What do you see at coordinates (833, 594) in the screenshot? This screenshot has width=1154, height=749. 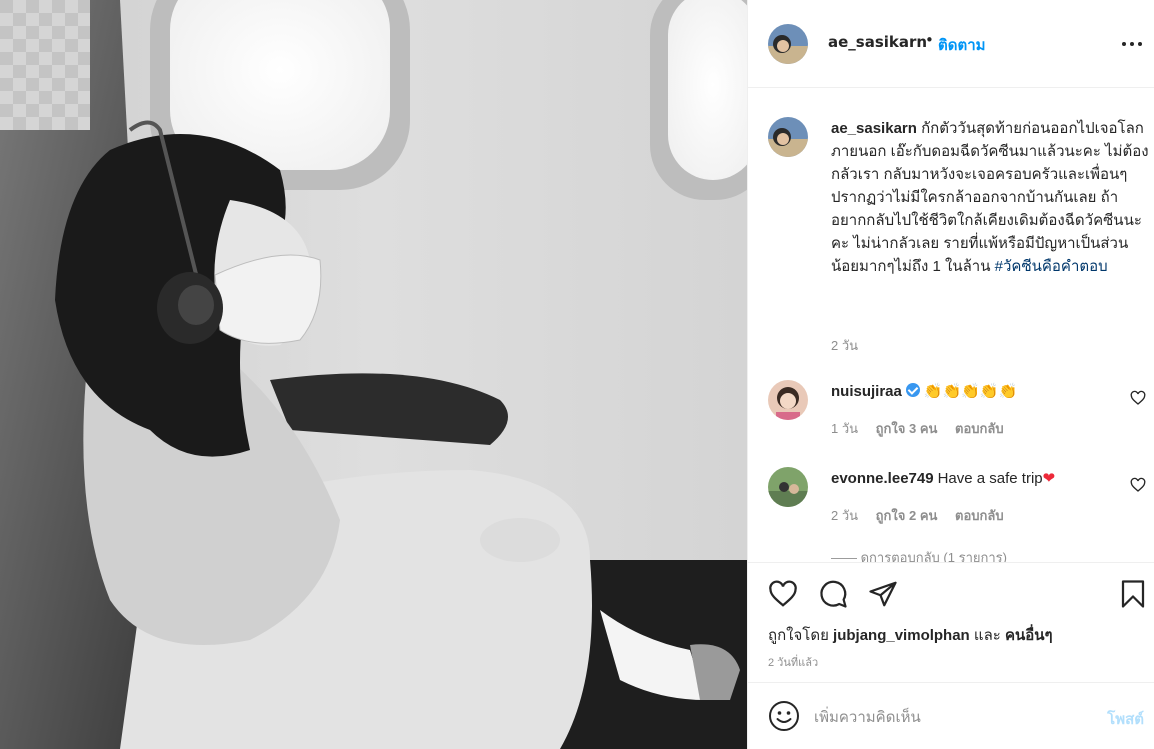 I see `comment-icon` at bounding box center [833, 594].